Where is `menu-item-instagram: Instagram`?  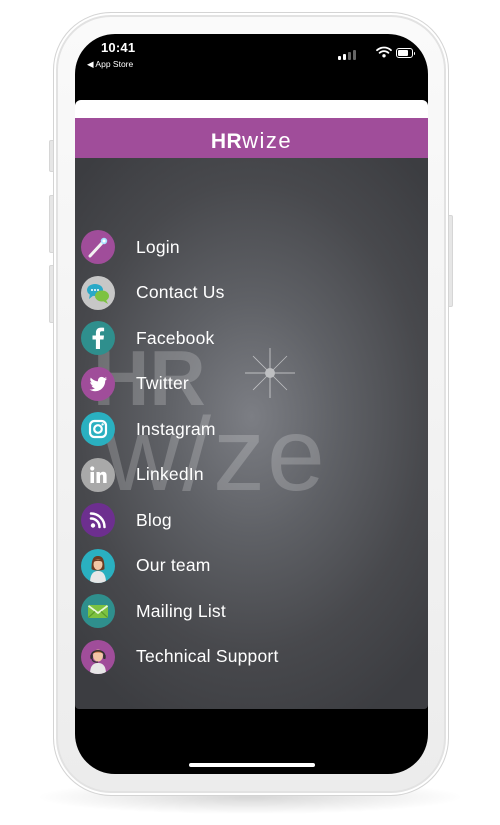
menu-item-instagram: Instagram is located at coordinates (251, 429).